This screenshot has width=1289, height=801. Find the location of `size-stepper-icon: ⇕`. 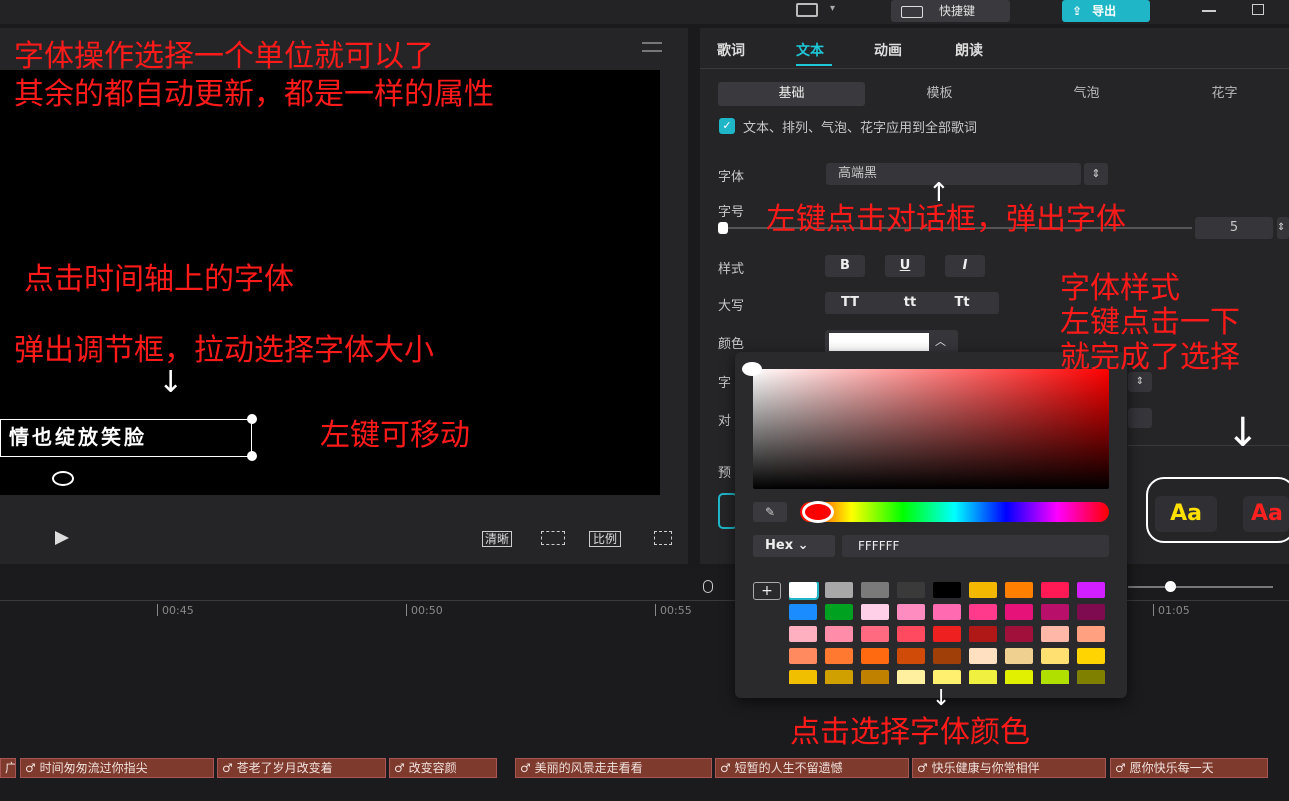

size-stepper-icon: ⇕ is located at coordinates (1283, 228).